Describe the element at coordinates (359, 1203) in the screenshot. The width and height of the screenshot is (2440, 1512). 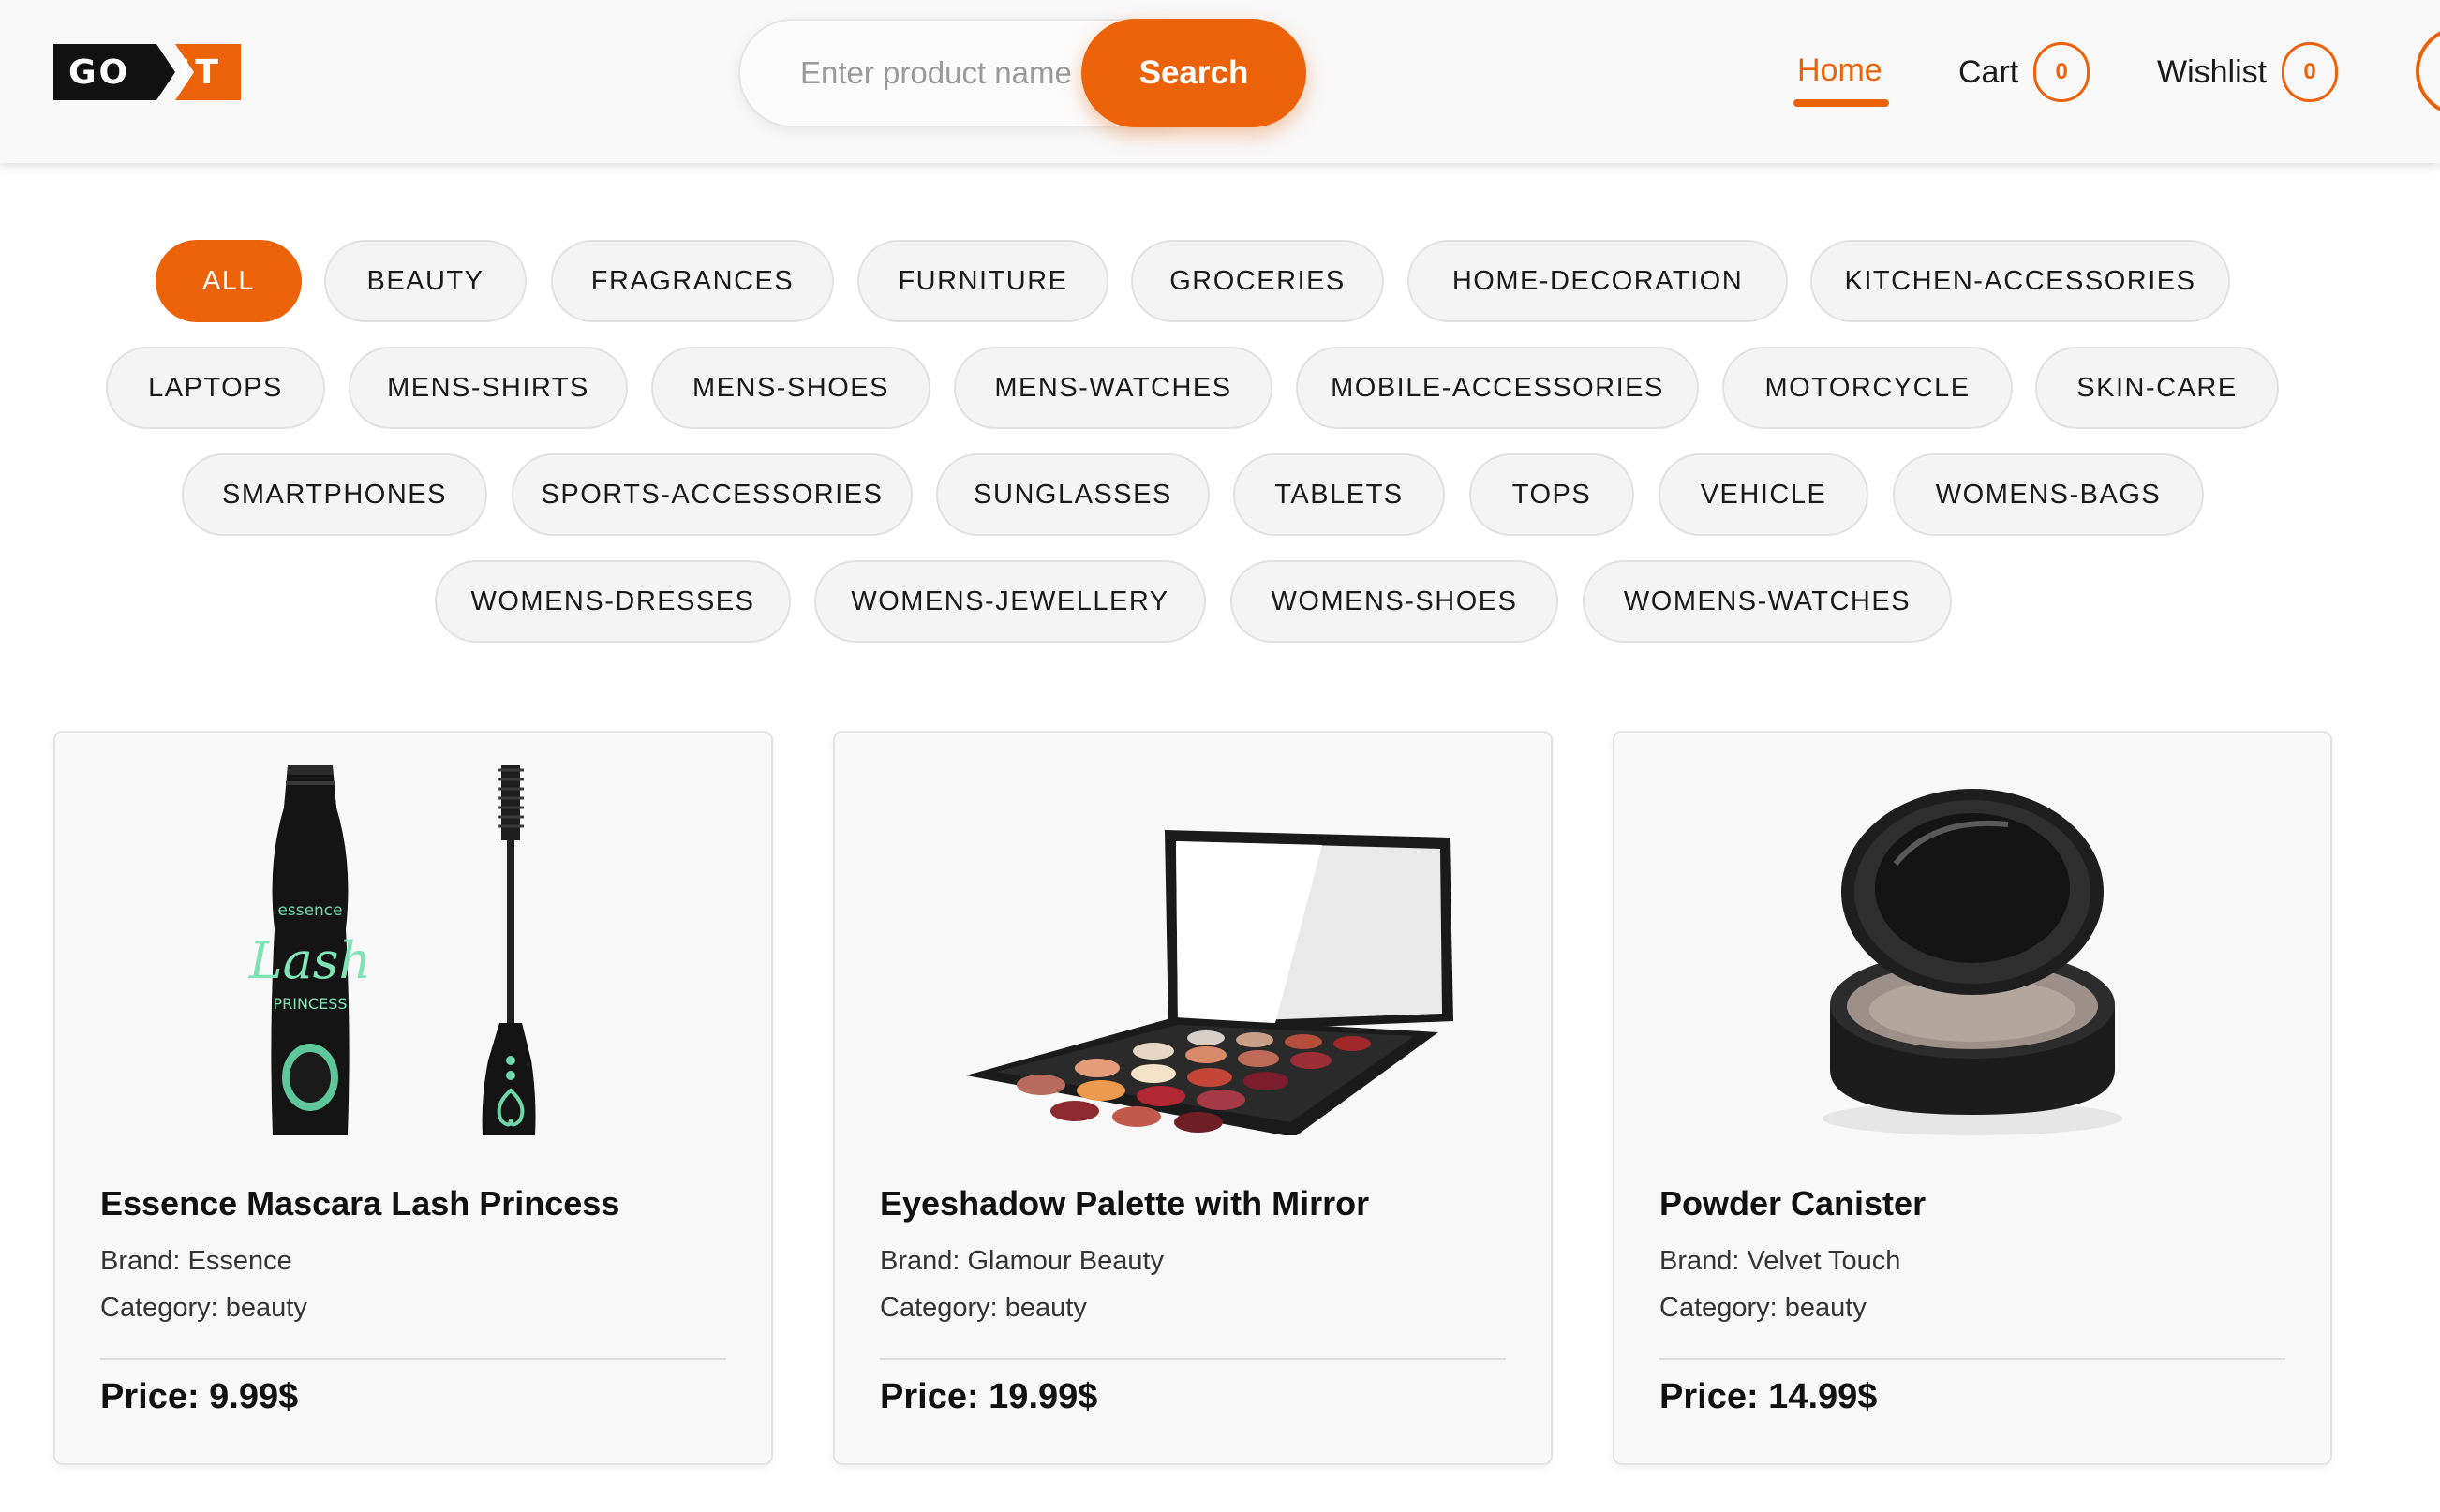
I see `product-title: Essence Mascara Lash Princess` at that location.